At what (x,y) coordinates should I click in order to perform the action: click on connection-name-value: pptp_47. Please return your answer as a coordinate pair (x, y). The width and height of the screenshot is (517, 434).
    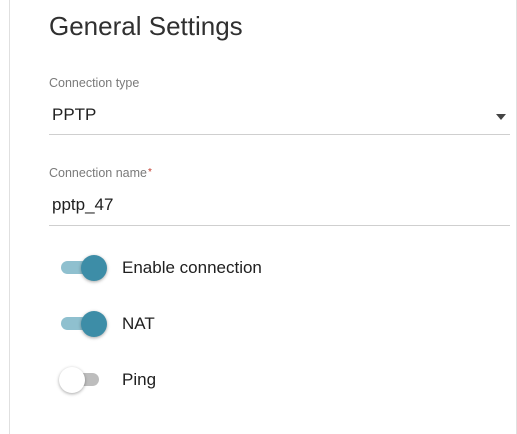
    Looking at the image, I should click on (82, 205).